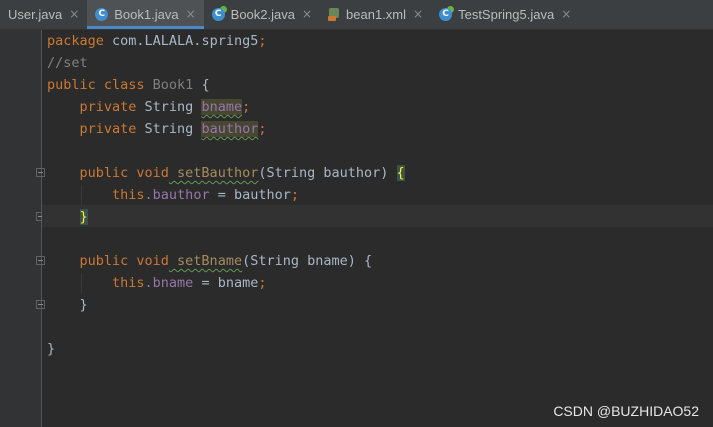 This screenshot has height=427, width=713. I want to click on code-line: package com.LALALA.spring5;, so click(157, 41).